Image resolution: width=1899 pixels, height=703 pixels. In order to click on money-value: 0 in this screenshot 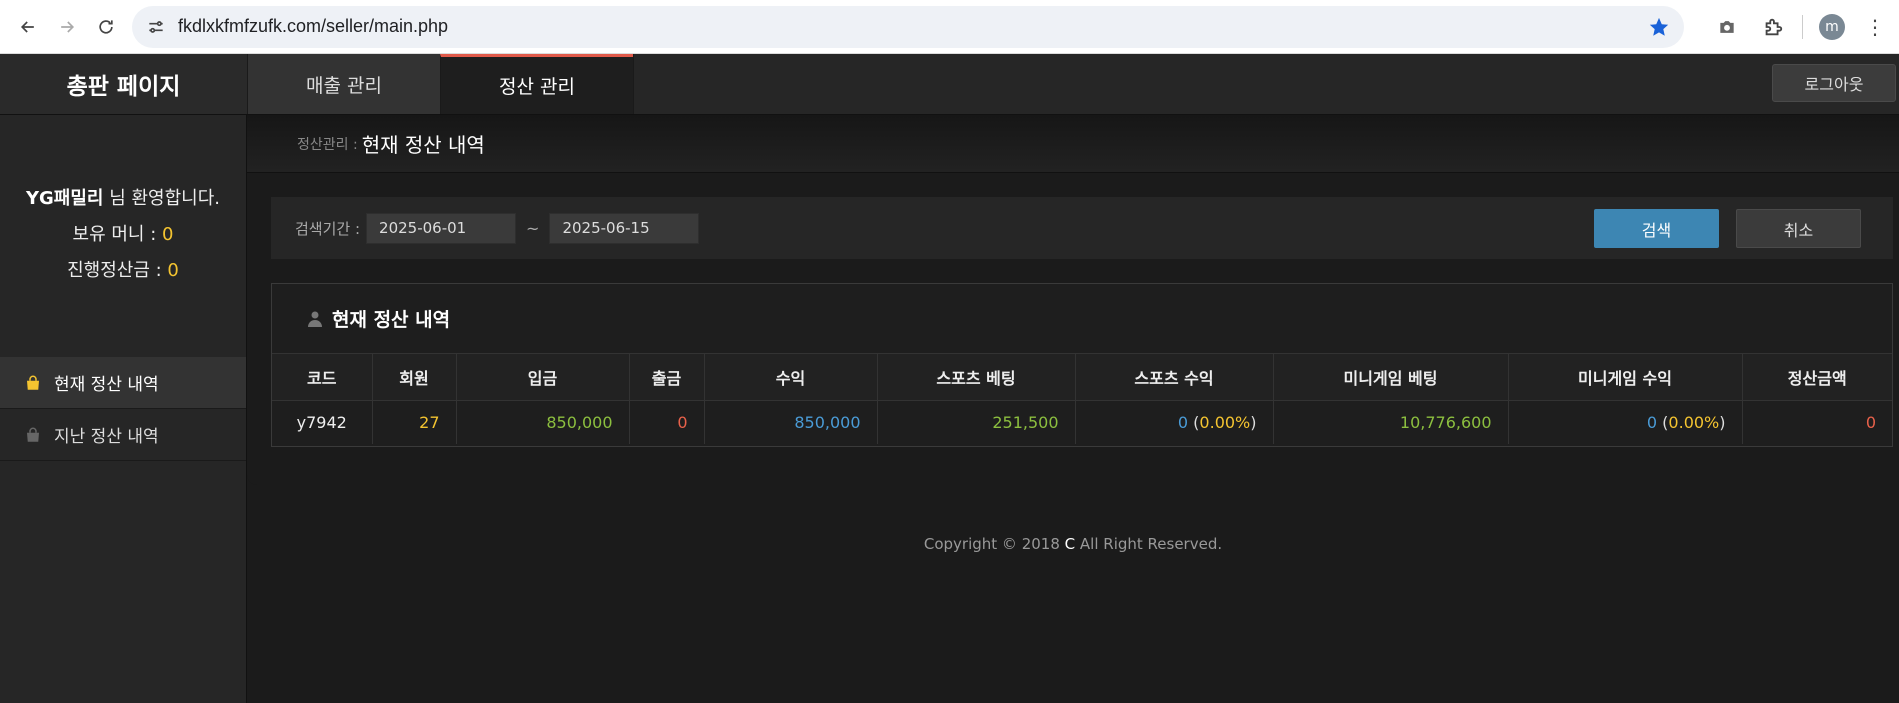, I will do `click(168, 234)`.